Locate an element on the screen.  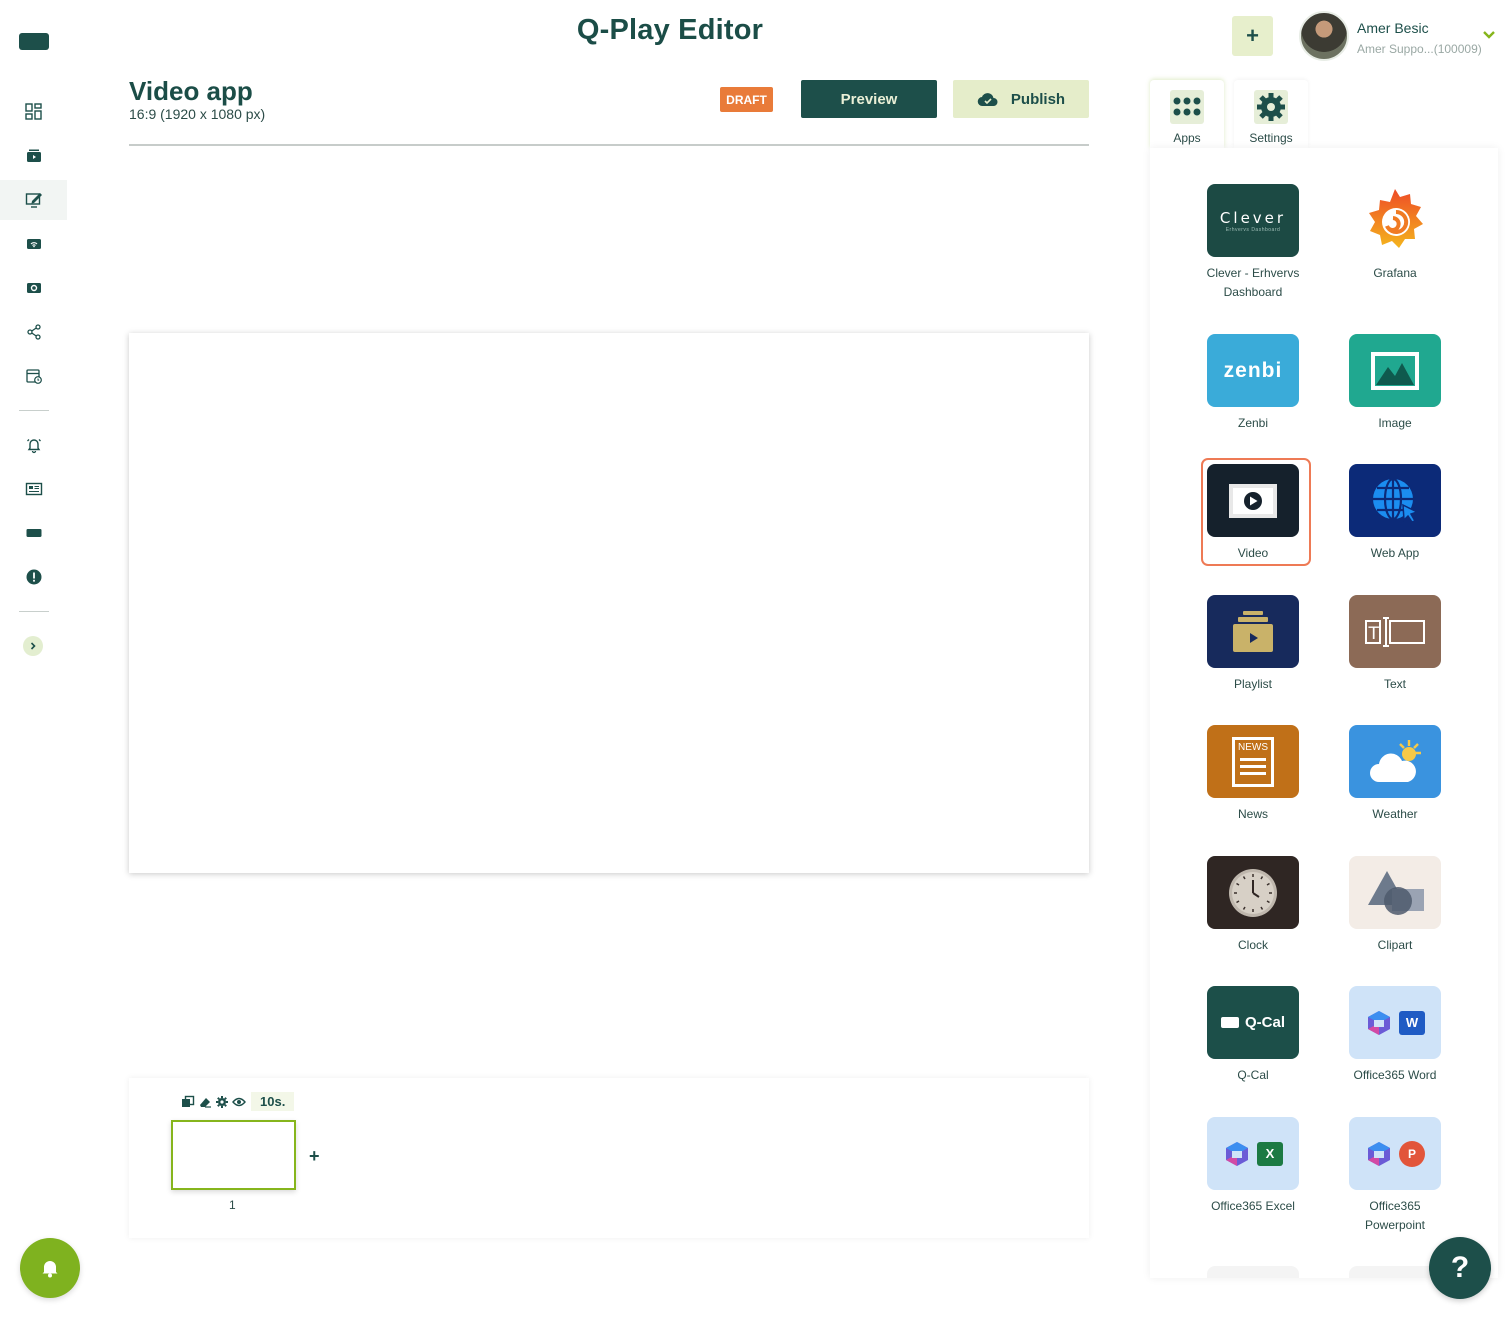
publish-button: Publish is located at coordinates (1021, 99).